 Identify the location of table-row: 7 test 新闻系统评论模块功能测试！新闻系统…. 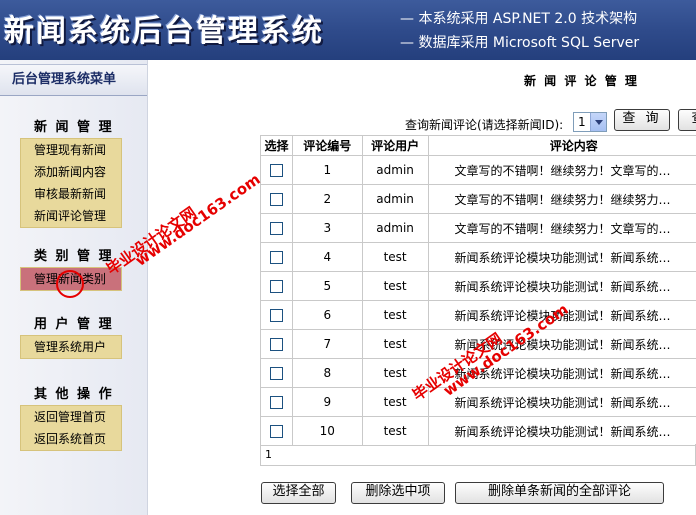
(478, 344).